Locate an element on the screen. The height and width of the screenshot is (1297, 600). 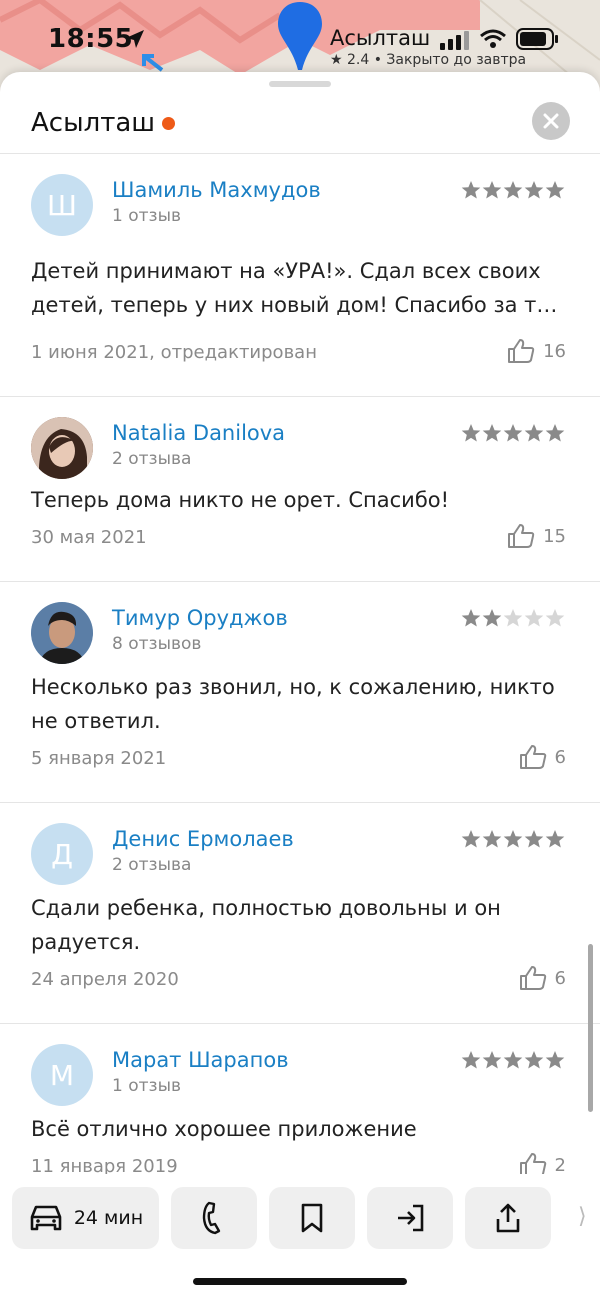
review-author: Тимур Оруджов is located at coordinates (200, 618).